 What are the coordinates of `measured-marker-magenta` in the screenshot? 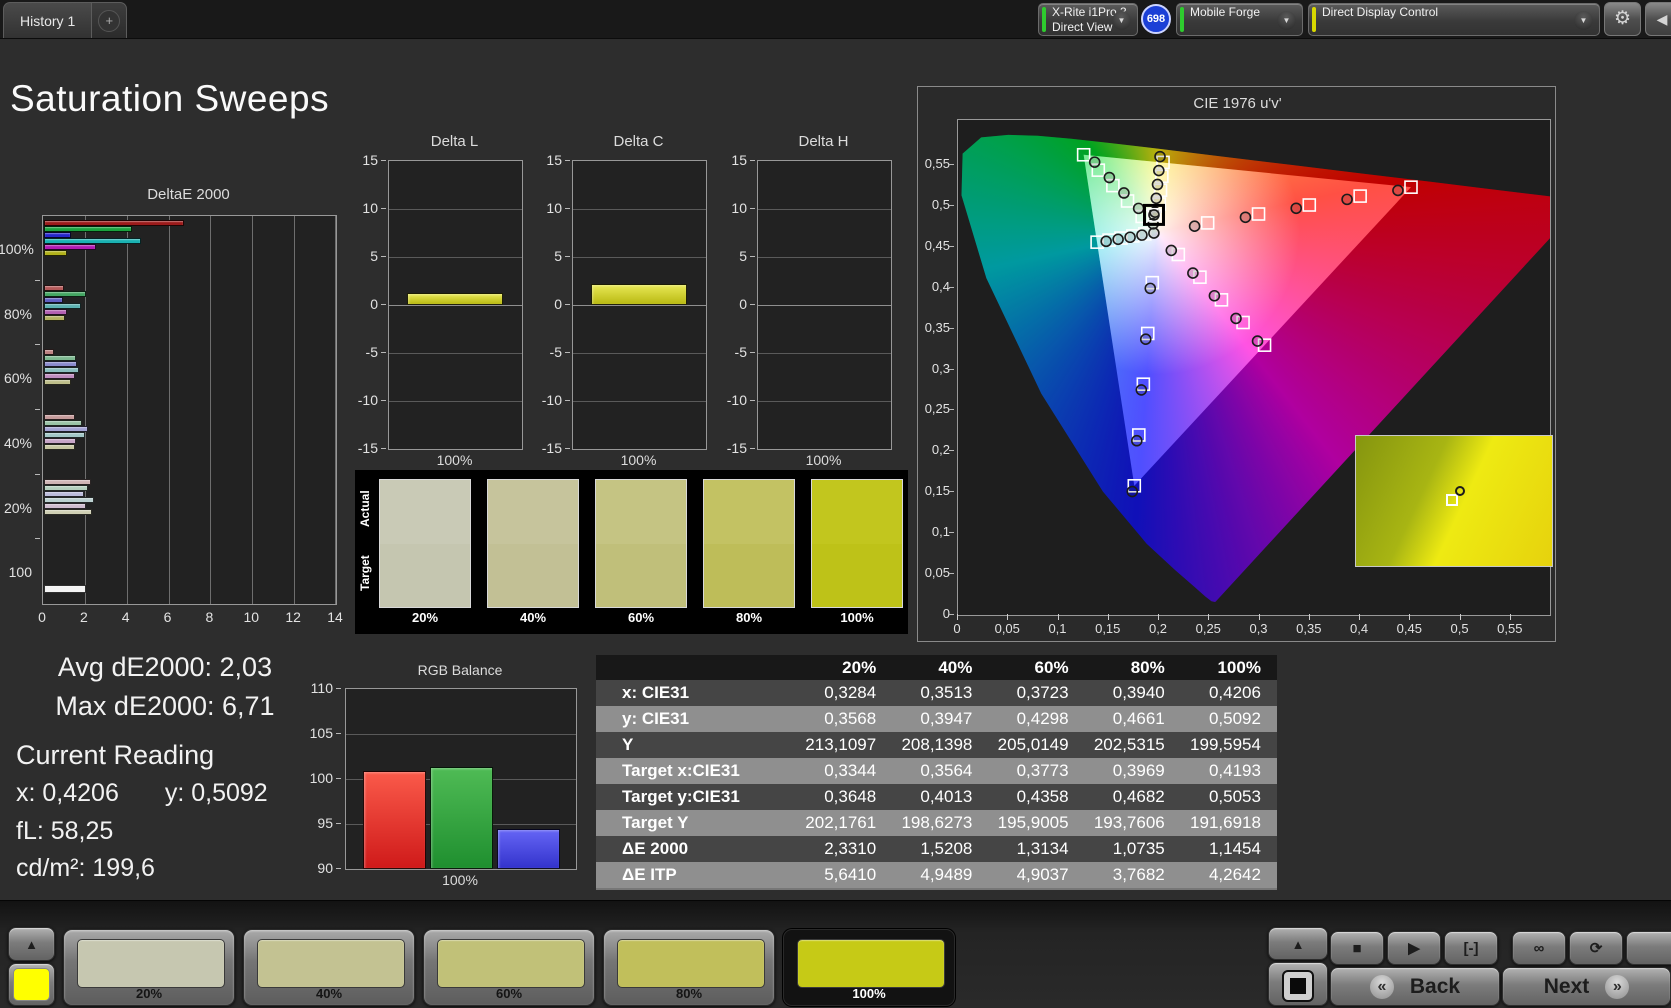 It's located at (1171, 250).